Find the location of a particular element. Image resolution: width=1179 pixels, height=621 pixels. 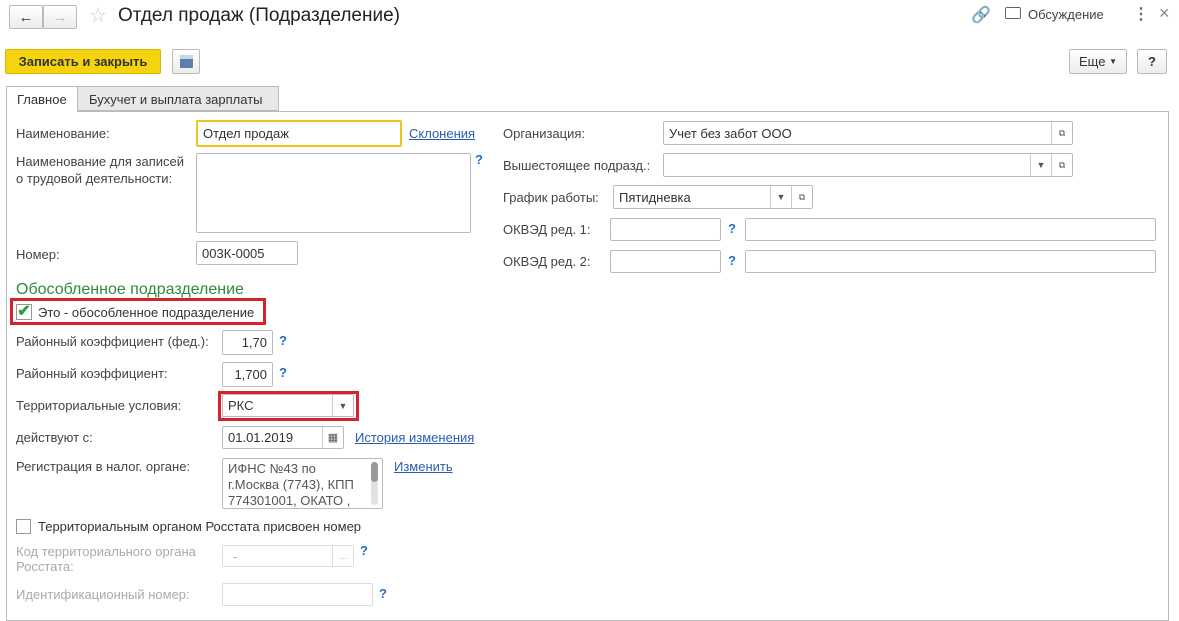

more-menu-icon: ⋮ is located at coordinates (1141, 14).